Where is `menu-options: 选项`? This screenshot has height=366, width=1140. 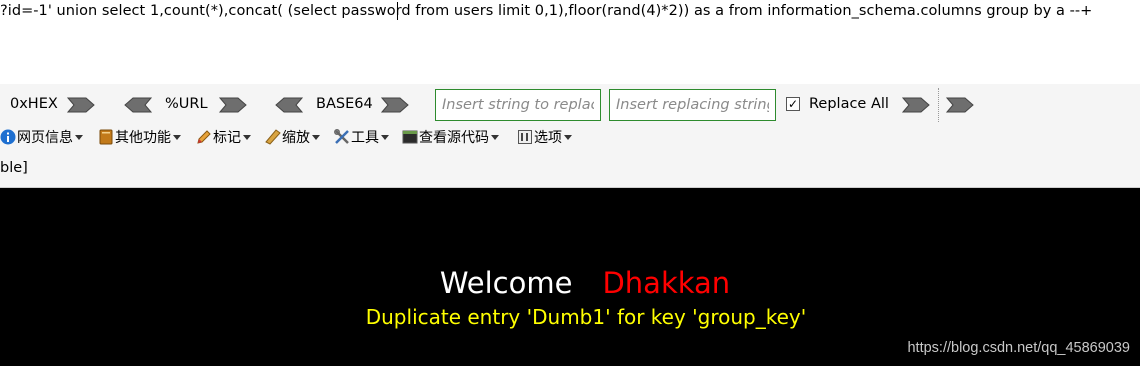 menu-options: 选项 is located at coordinates (544, 137).